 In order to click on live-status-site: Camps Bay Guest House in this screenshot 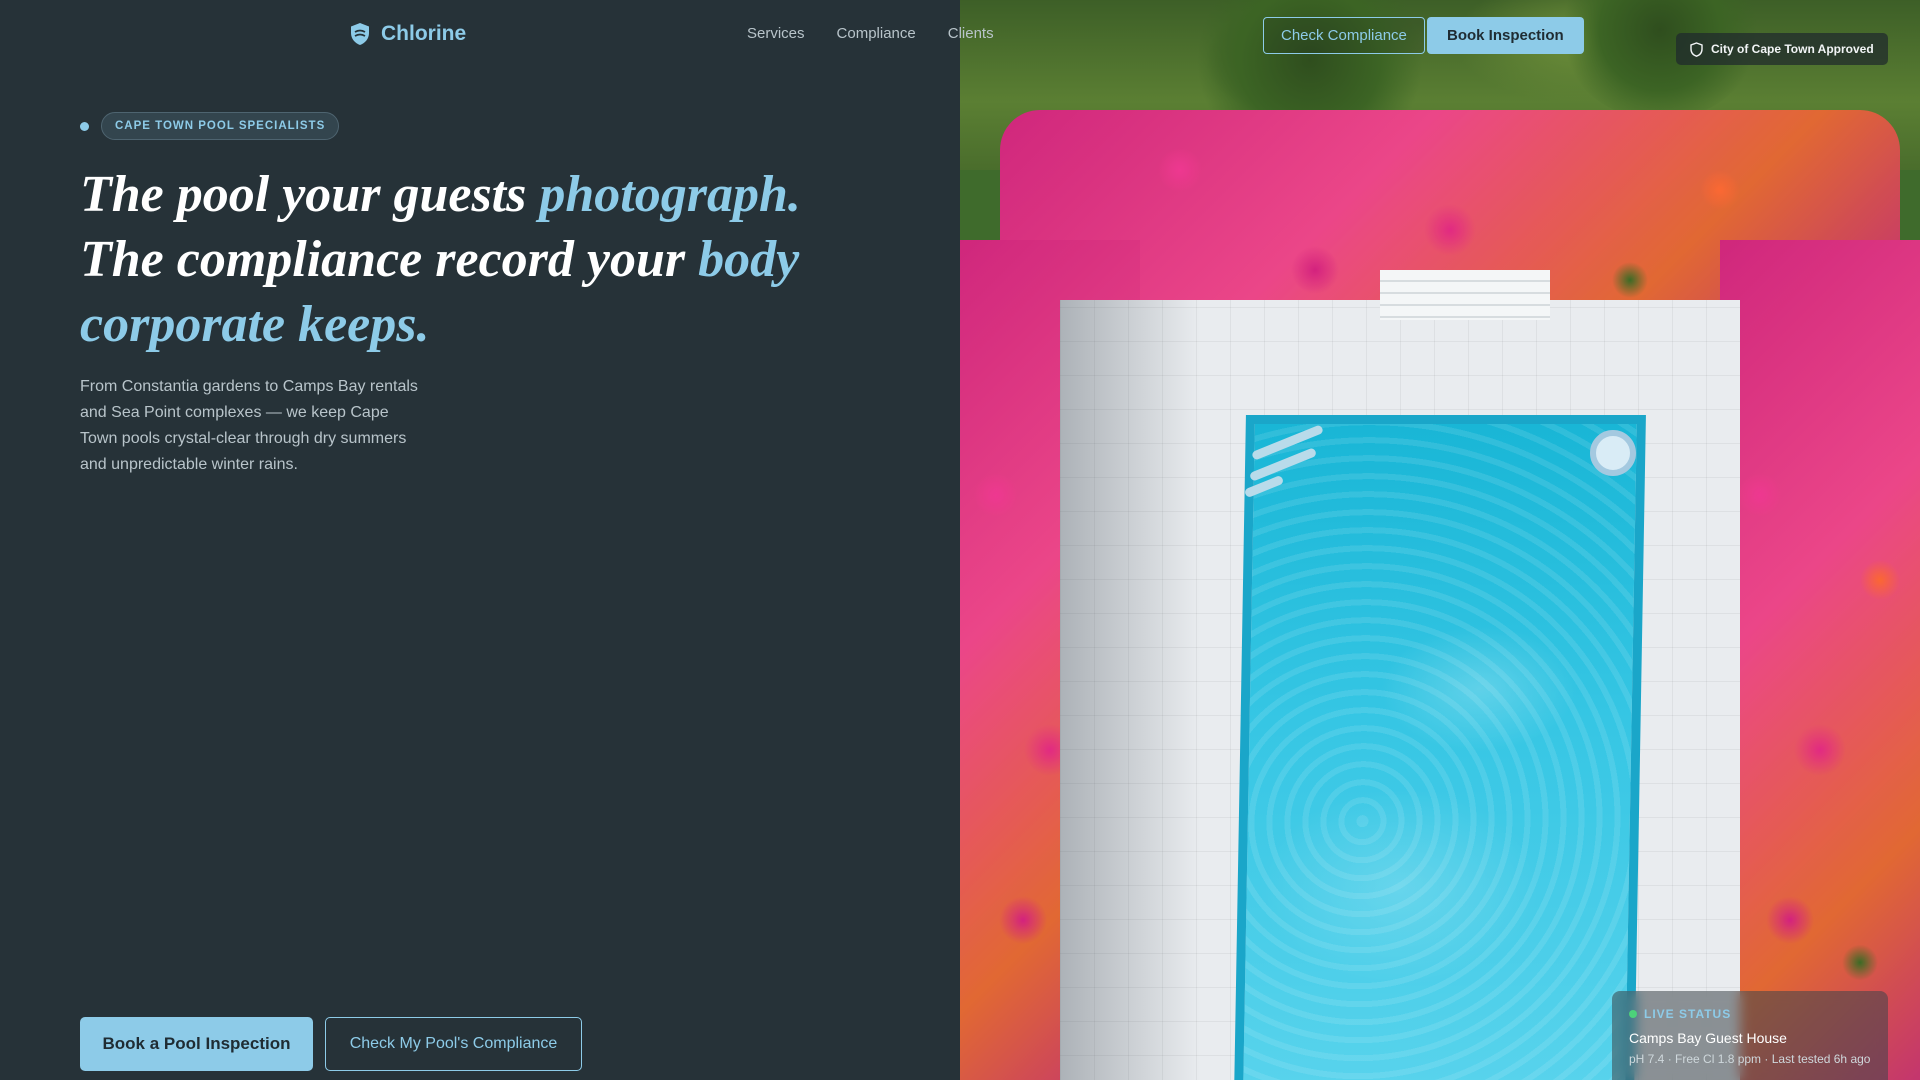, I will do `click(1708, 1038)`.